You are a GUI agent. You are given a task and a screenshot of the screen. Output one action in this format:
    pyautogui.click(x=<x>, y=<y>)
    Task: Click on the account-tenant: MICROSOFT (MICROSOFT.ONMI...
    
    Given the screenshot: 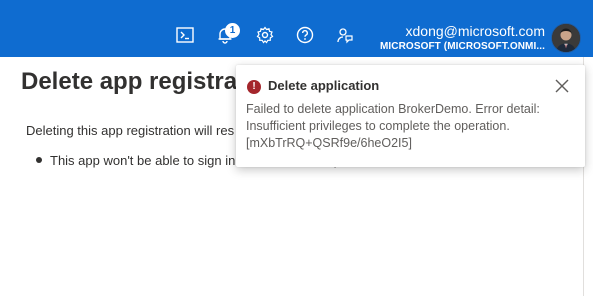 What is the action you would take?
    pyautogui.click(x=462, y=46)
    